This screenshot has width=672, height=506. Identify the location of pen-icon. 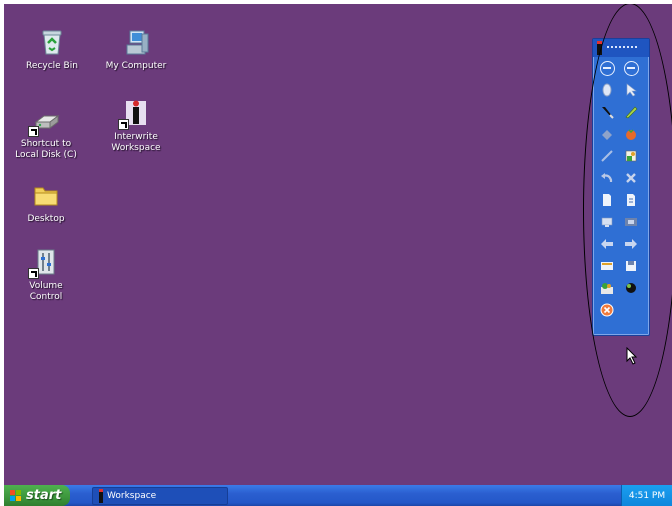
(608, 113).